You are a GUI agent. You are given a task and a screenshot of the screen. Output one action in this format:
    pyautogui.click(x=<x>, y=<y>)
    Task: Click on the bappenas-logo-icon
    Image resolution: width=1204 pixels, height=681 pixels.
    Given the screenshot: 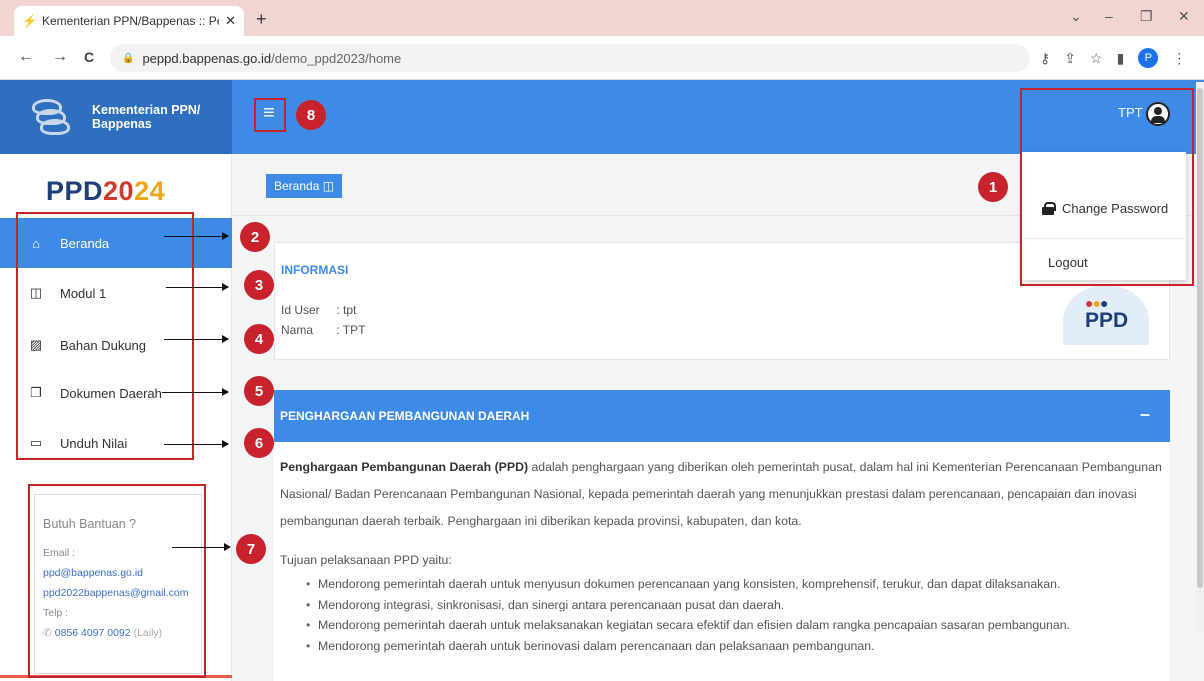 What is the action you would take?
    pyautogui.click(x=57, y=117)
    